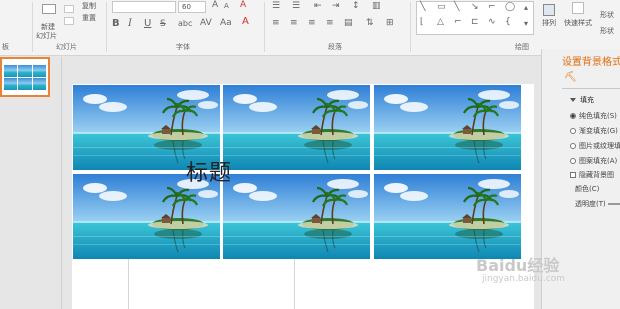 Image resolution: width=620 pixels, height=309 pixels. Describe the element at coordinates (116, 23) in the screenshot. I see `bold-button: B` at that location.